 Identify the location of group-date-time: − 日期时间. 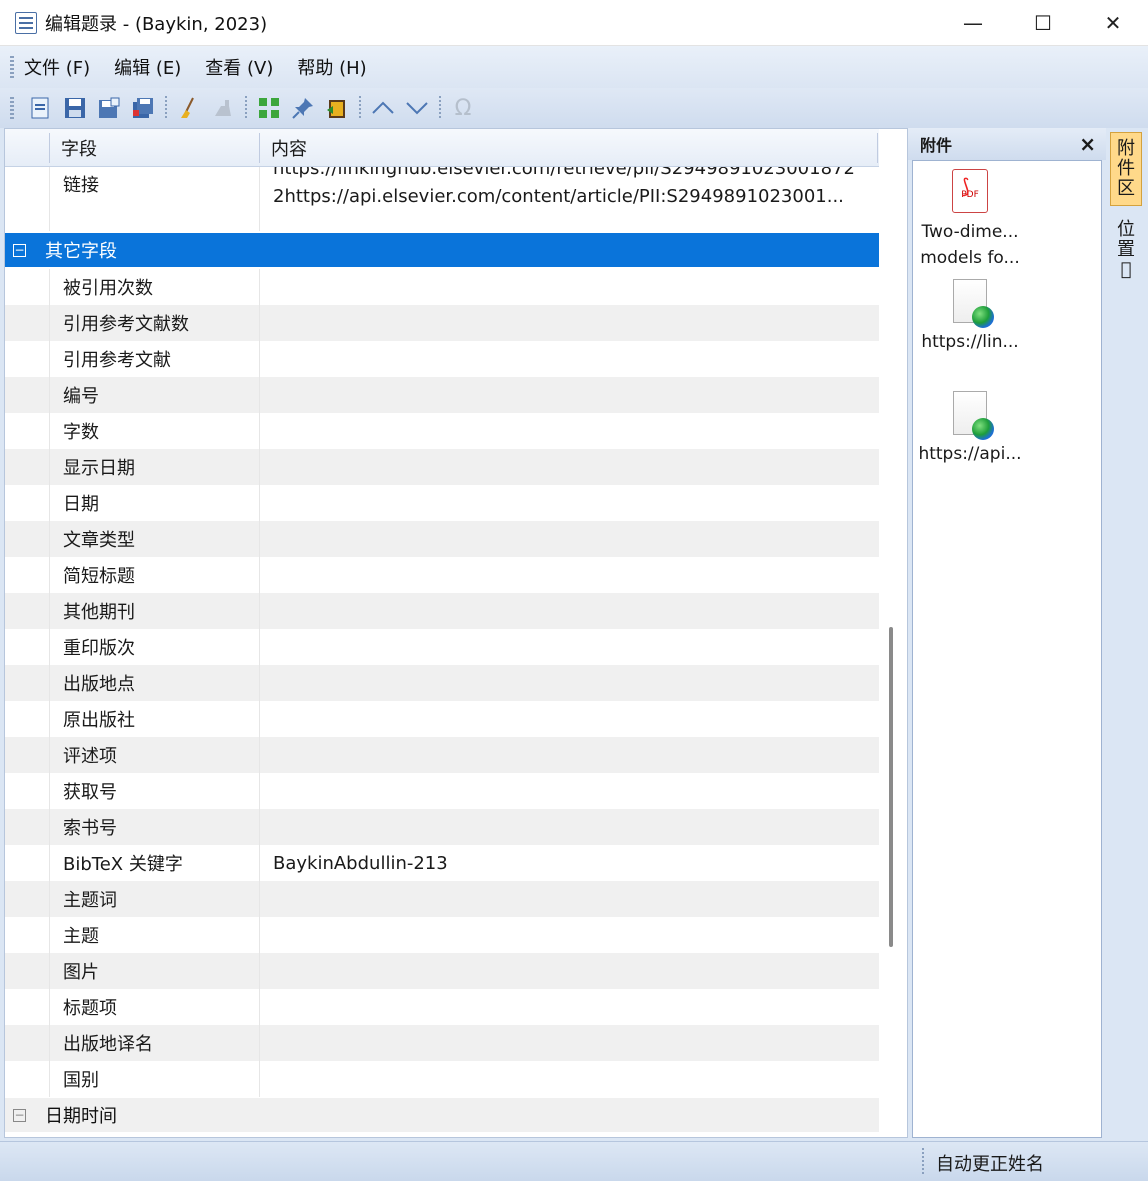
(442, 1115).